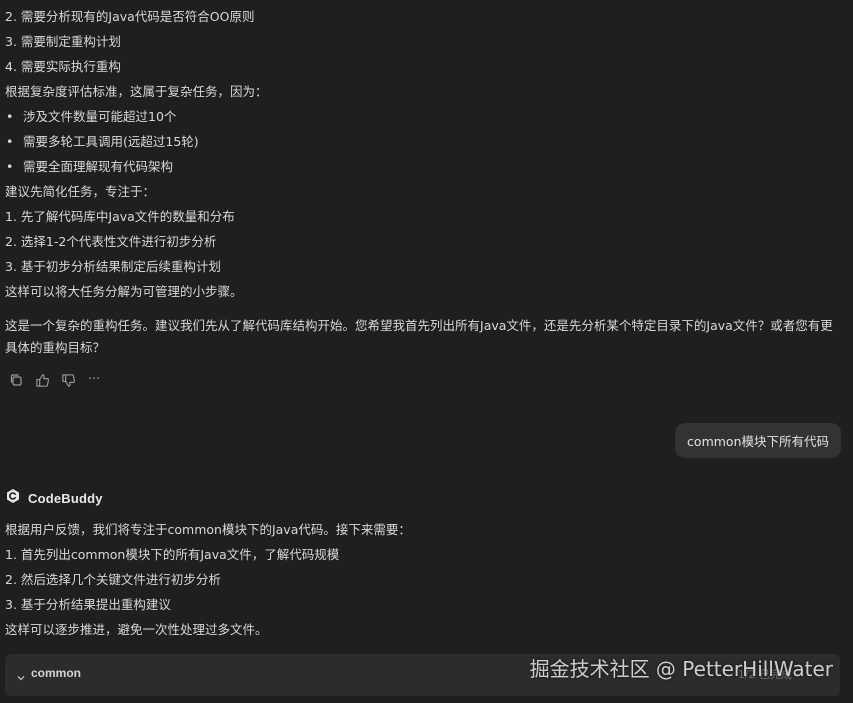 This screenshot has height=703, width=853. What do you see at coordinates (55, 380) in the screenshot?
I see `message-actions: ···` at bounding box center [55, 380].